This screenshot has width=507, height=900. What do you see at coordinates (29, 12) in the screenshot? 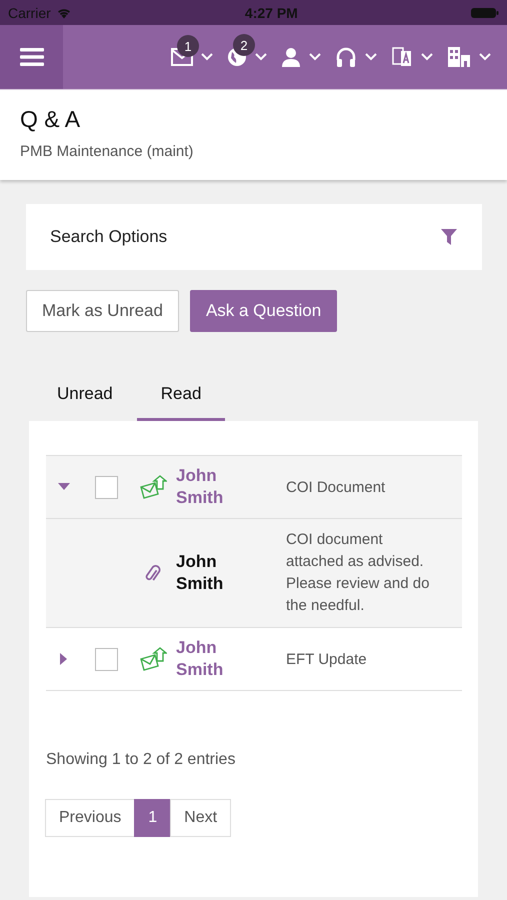
I see `carrier-name: Carrier` at bounding box center [29, 12].